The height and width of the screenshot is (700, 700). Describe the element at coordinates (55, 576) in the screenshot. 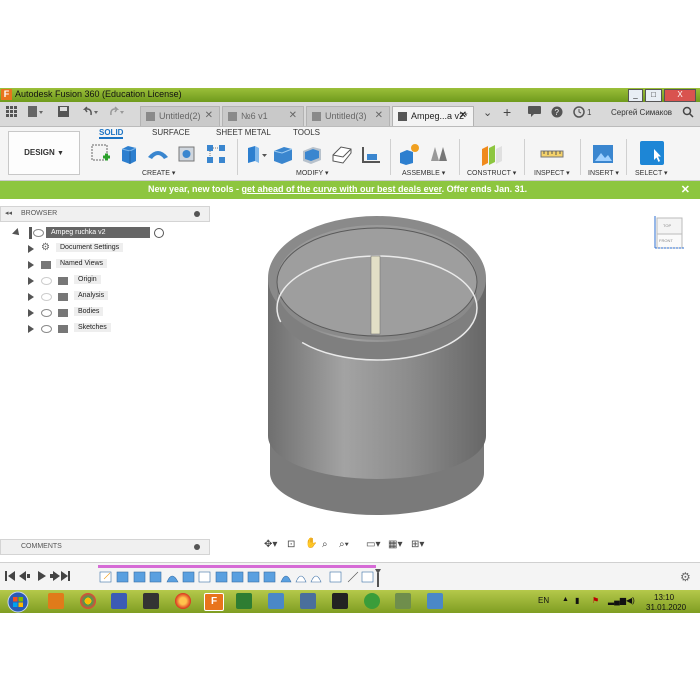

I see `step-forward-icon` at that location.